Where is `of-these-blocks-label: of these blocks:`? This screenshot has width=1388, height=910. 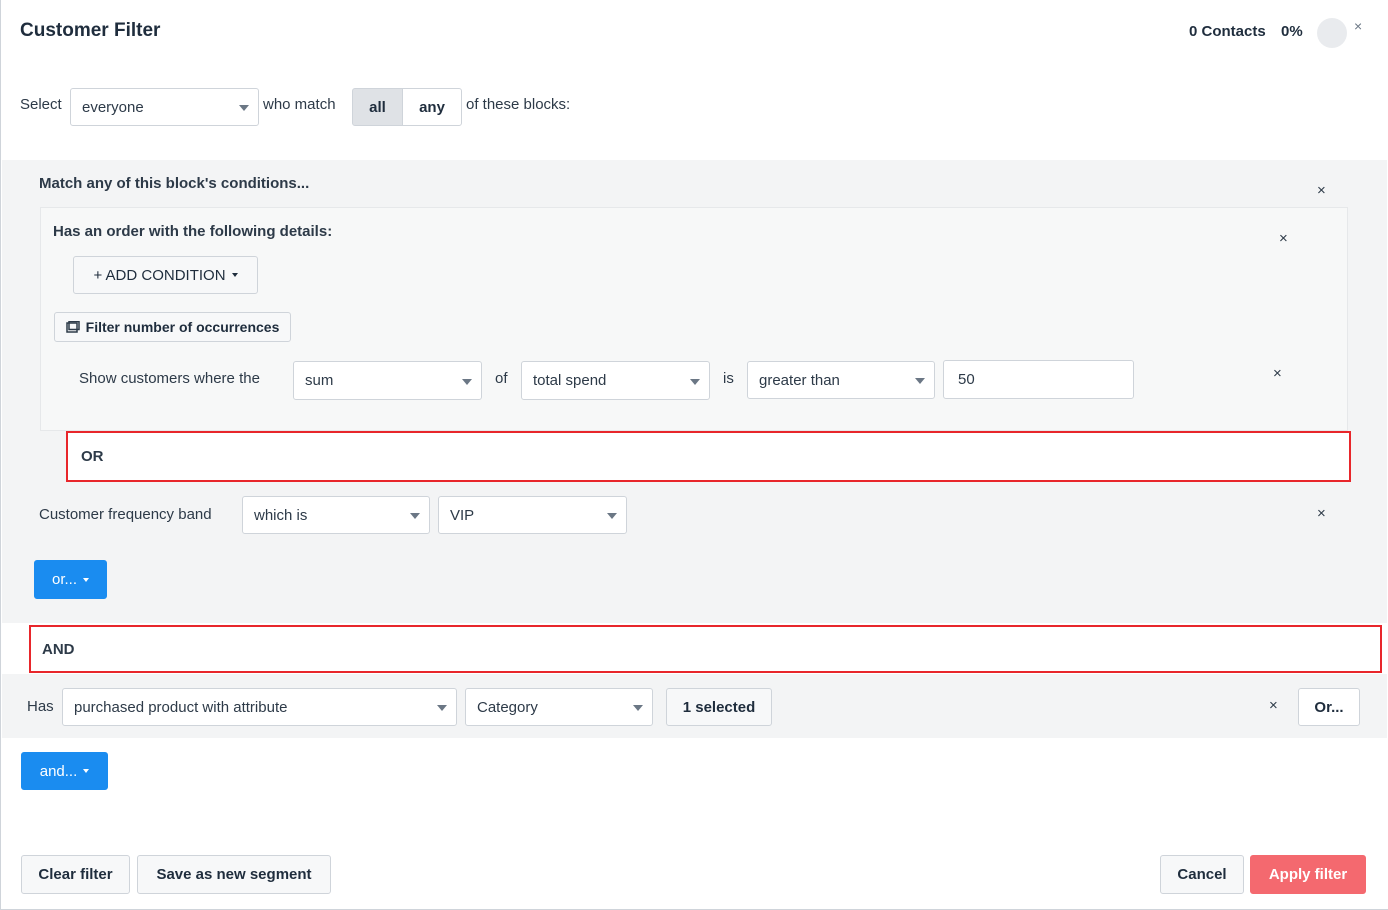 of-these-blocks-label: of these blocks: is located at coordinates (518, 104).